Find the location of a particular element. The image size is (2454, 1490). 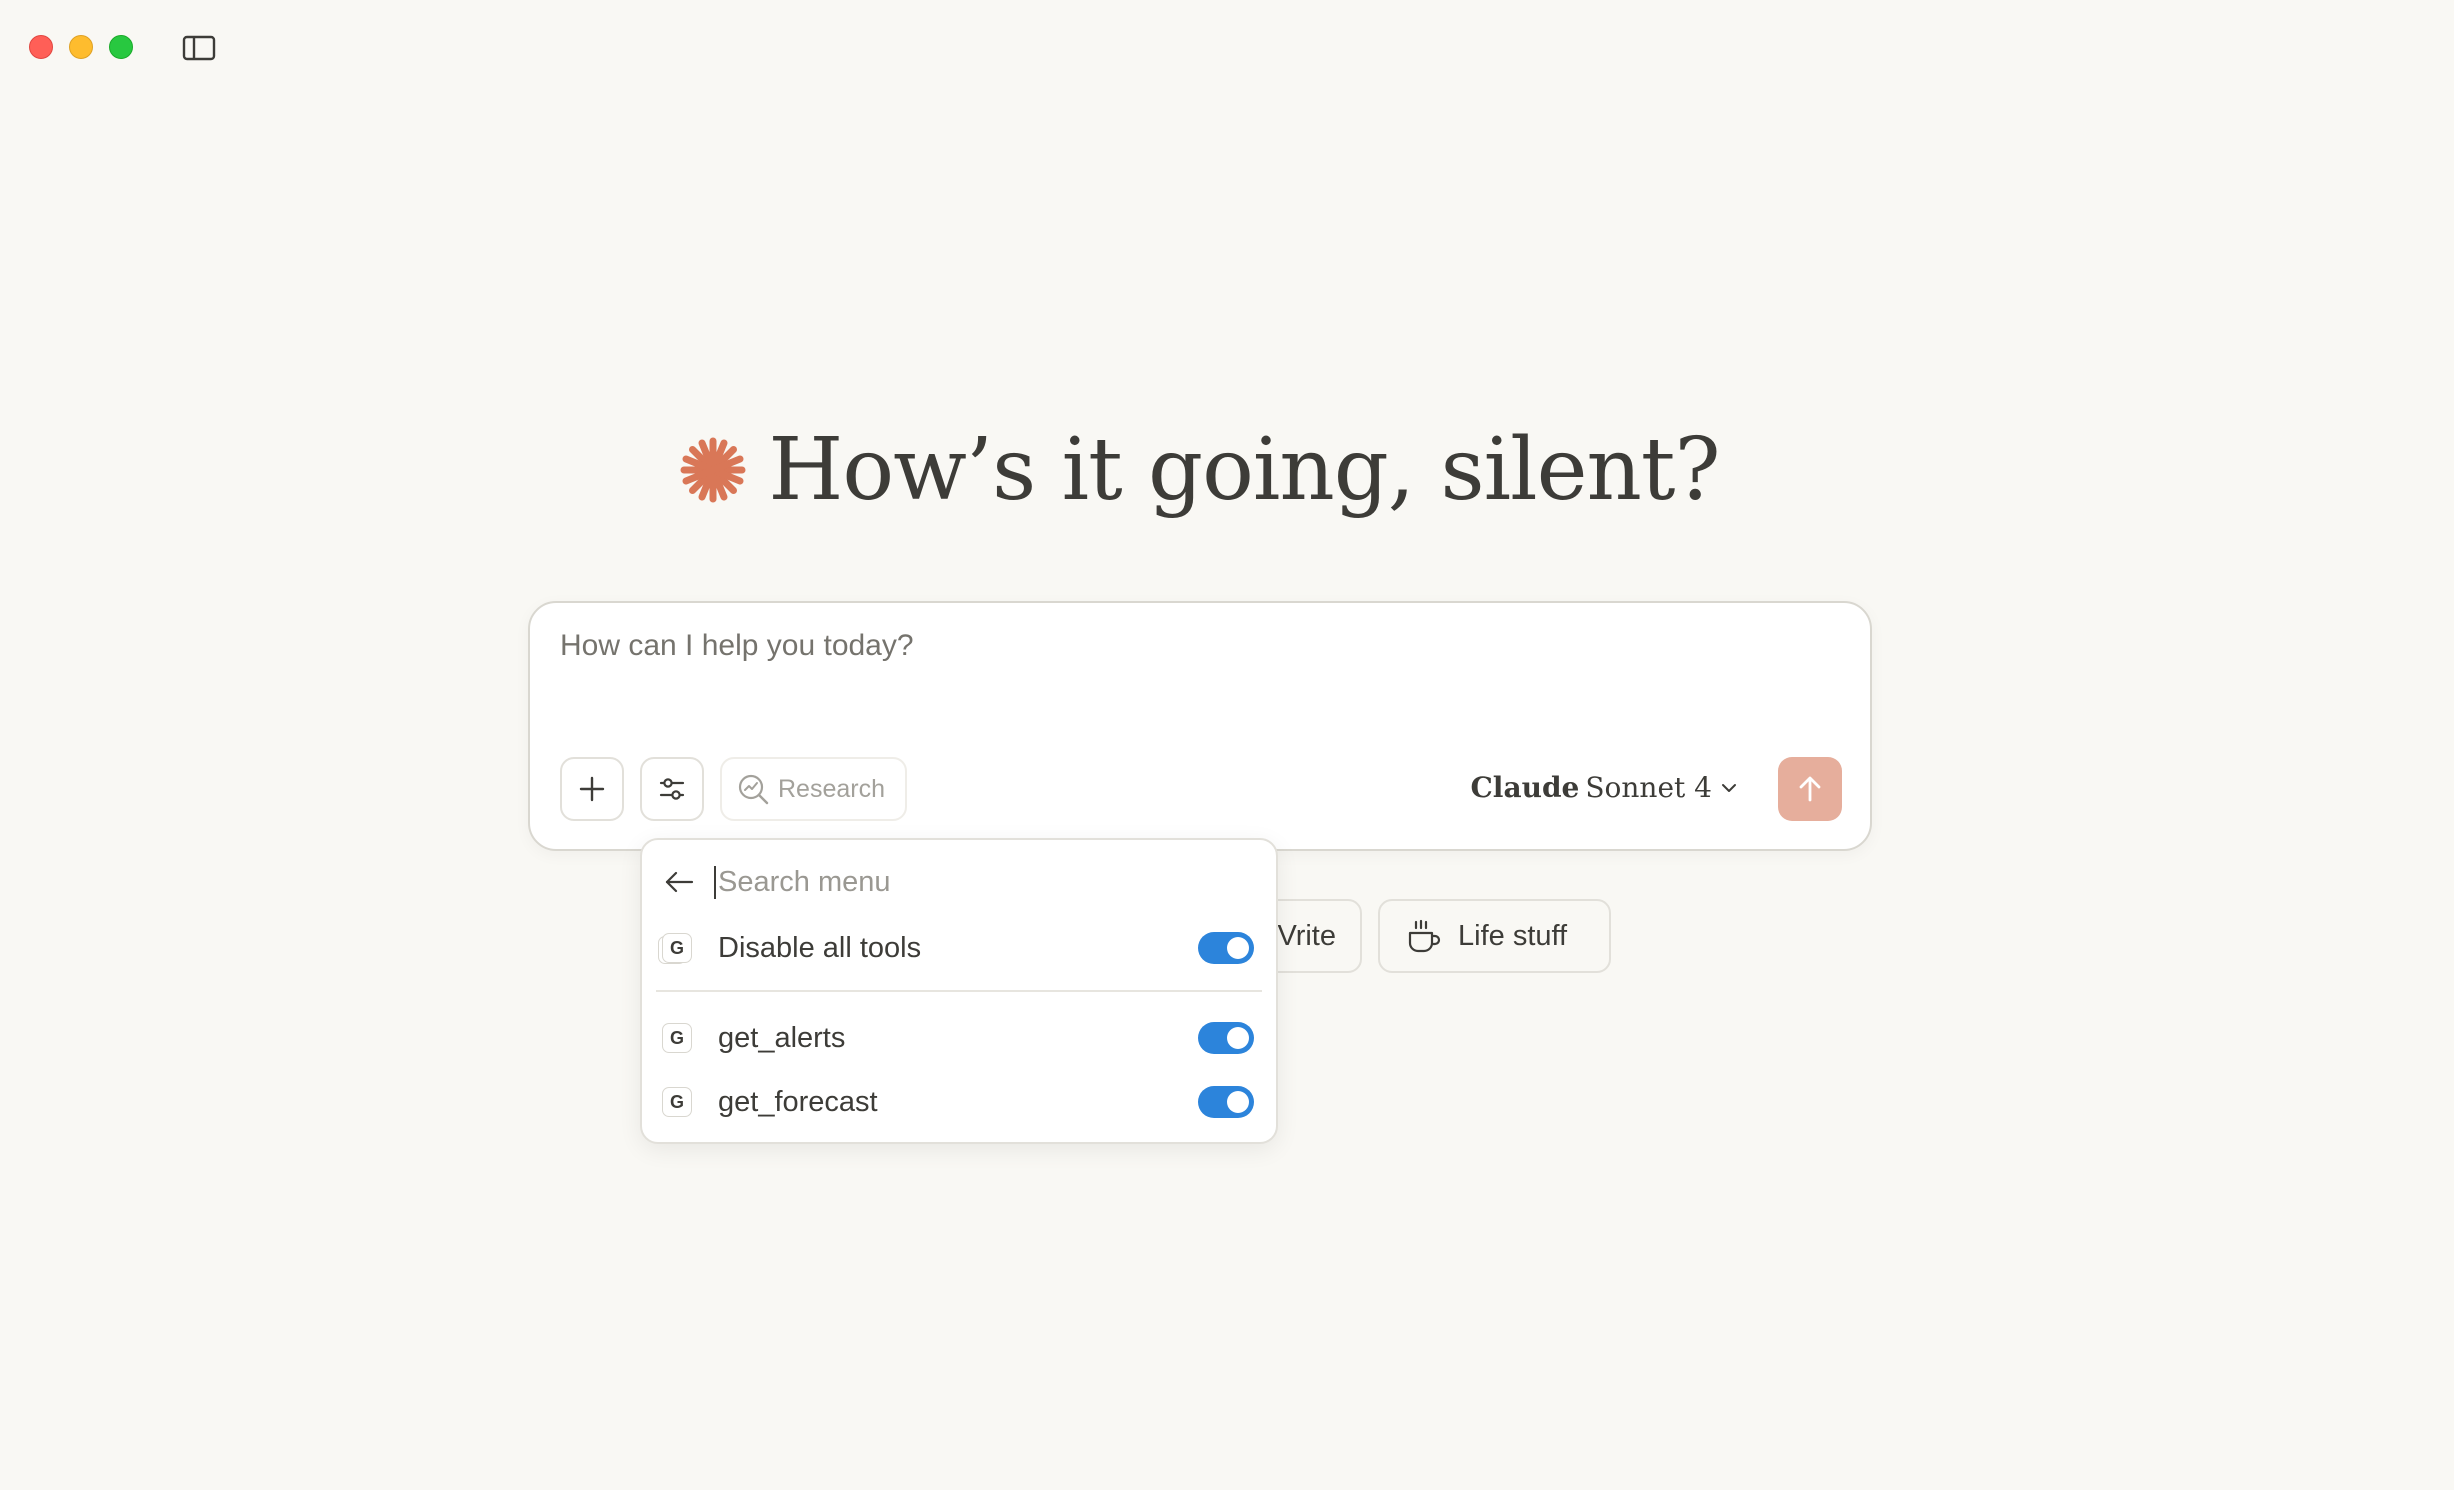

plus-icon is located at coordinates (592, 789).